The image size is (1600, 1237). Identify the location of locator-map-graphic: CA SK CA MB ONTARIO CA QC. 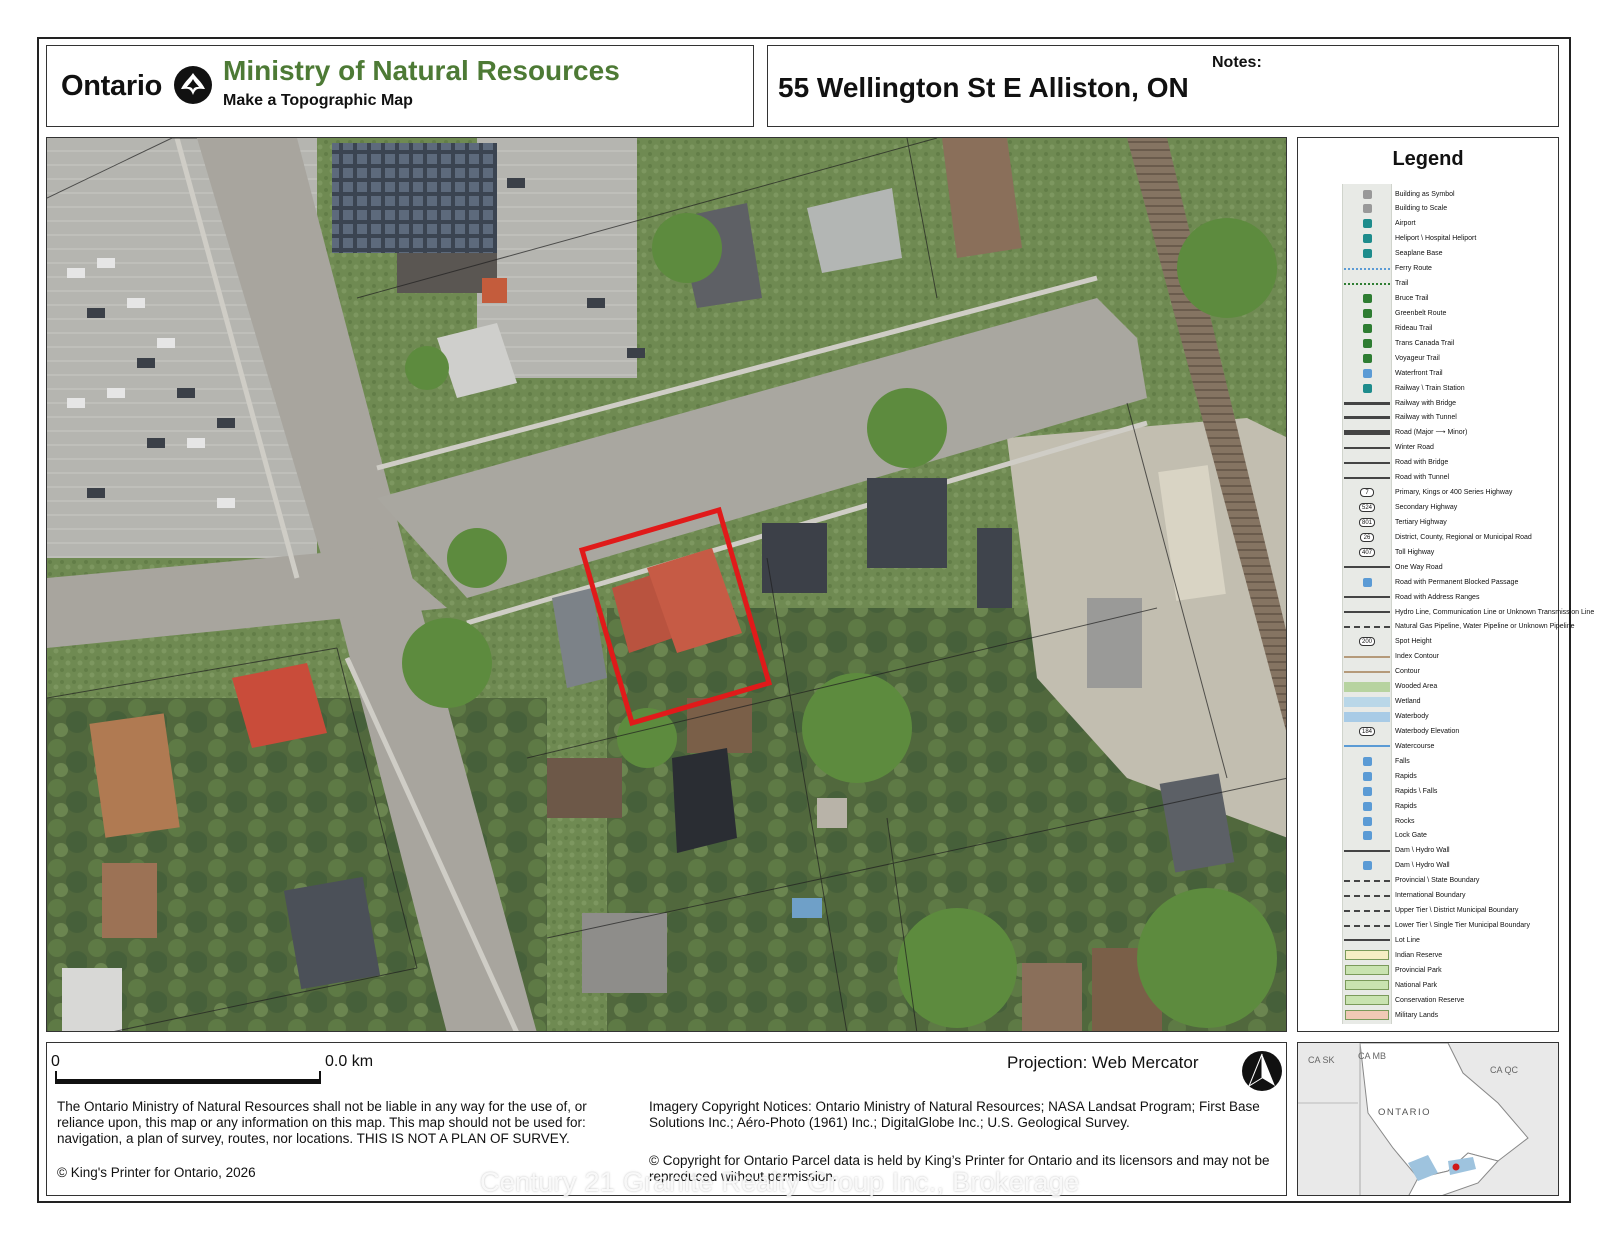
(1428, 1119).